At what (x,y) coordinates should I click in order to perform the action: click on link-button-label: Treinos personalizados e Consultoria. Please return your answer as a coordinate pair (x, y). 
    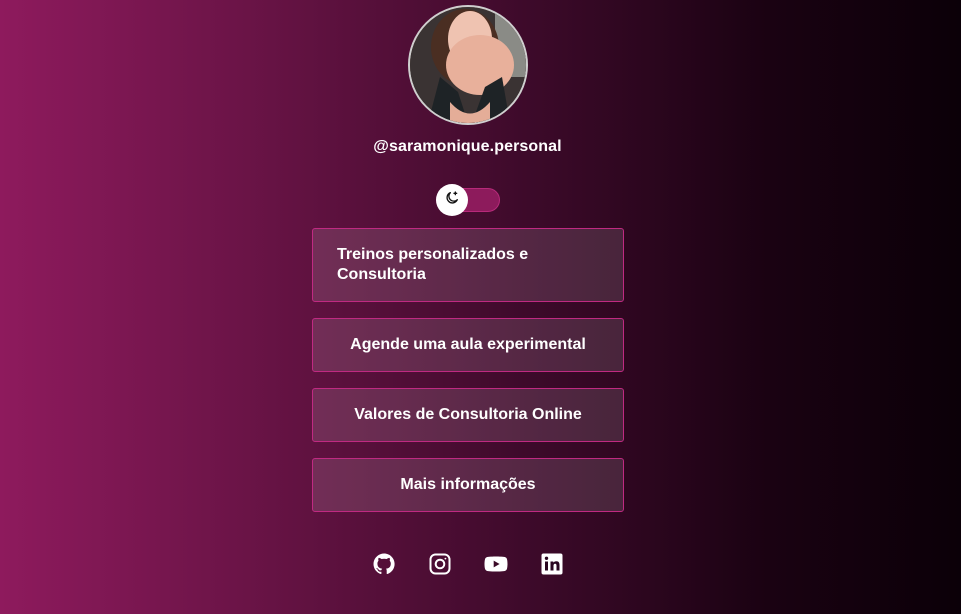
    Looking at the image, I should click on (433, 264).